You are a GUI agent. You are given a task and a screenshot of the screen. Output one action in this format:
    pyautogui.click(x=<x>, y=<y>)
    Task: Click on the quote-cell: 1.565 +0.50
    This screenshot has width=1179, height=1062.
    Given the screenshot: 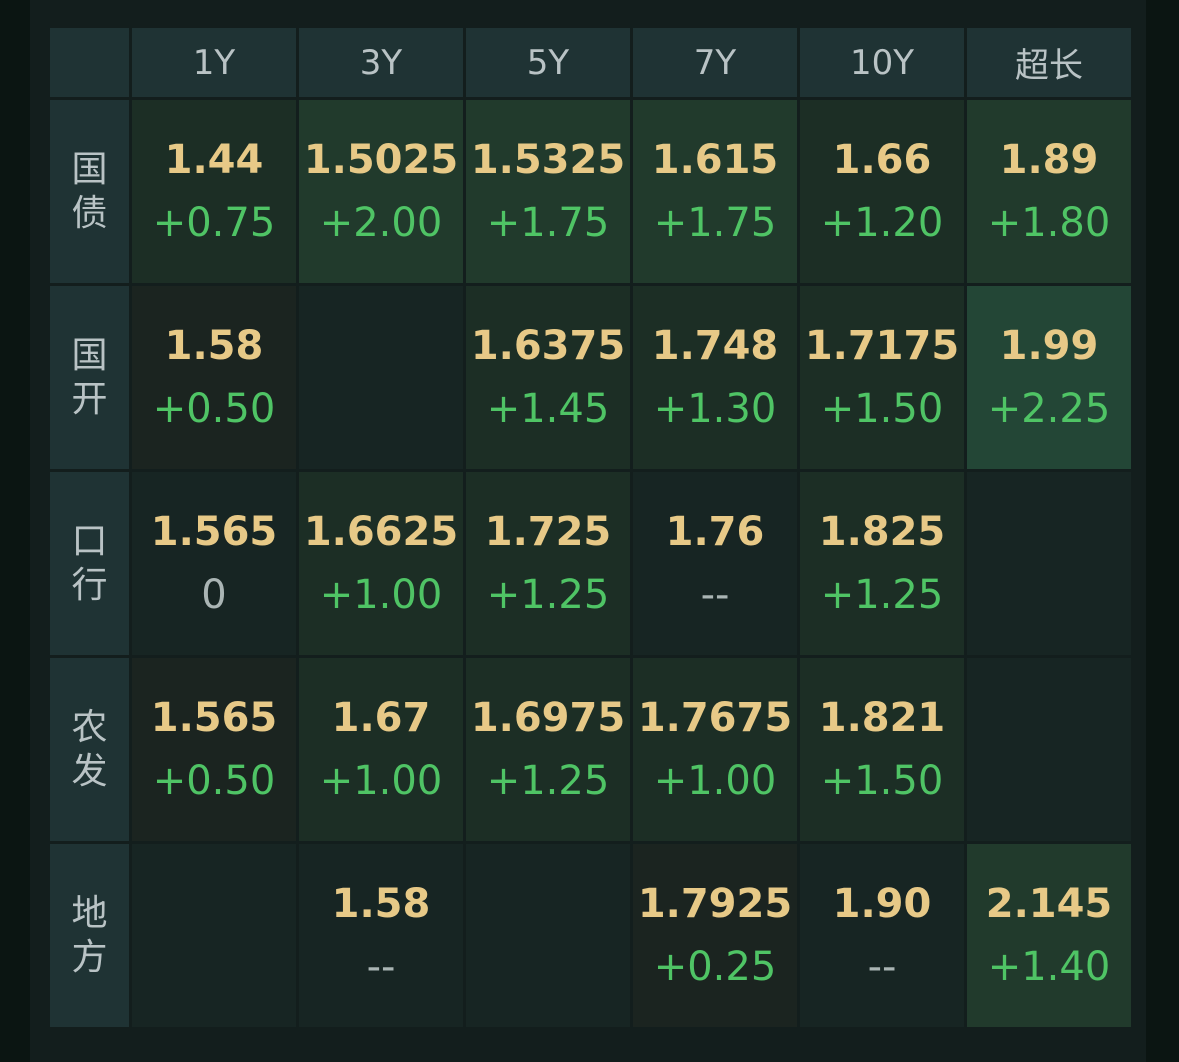 What is the action you would take?
    pyautogui.click(x=214, y=749)
    